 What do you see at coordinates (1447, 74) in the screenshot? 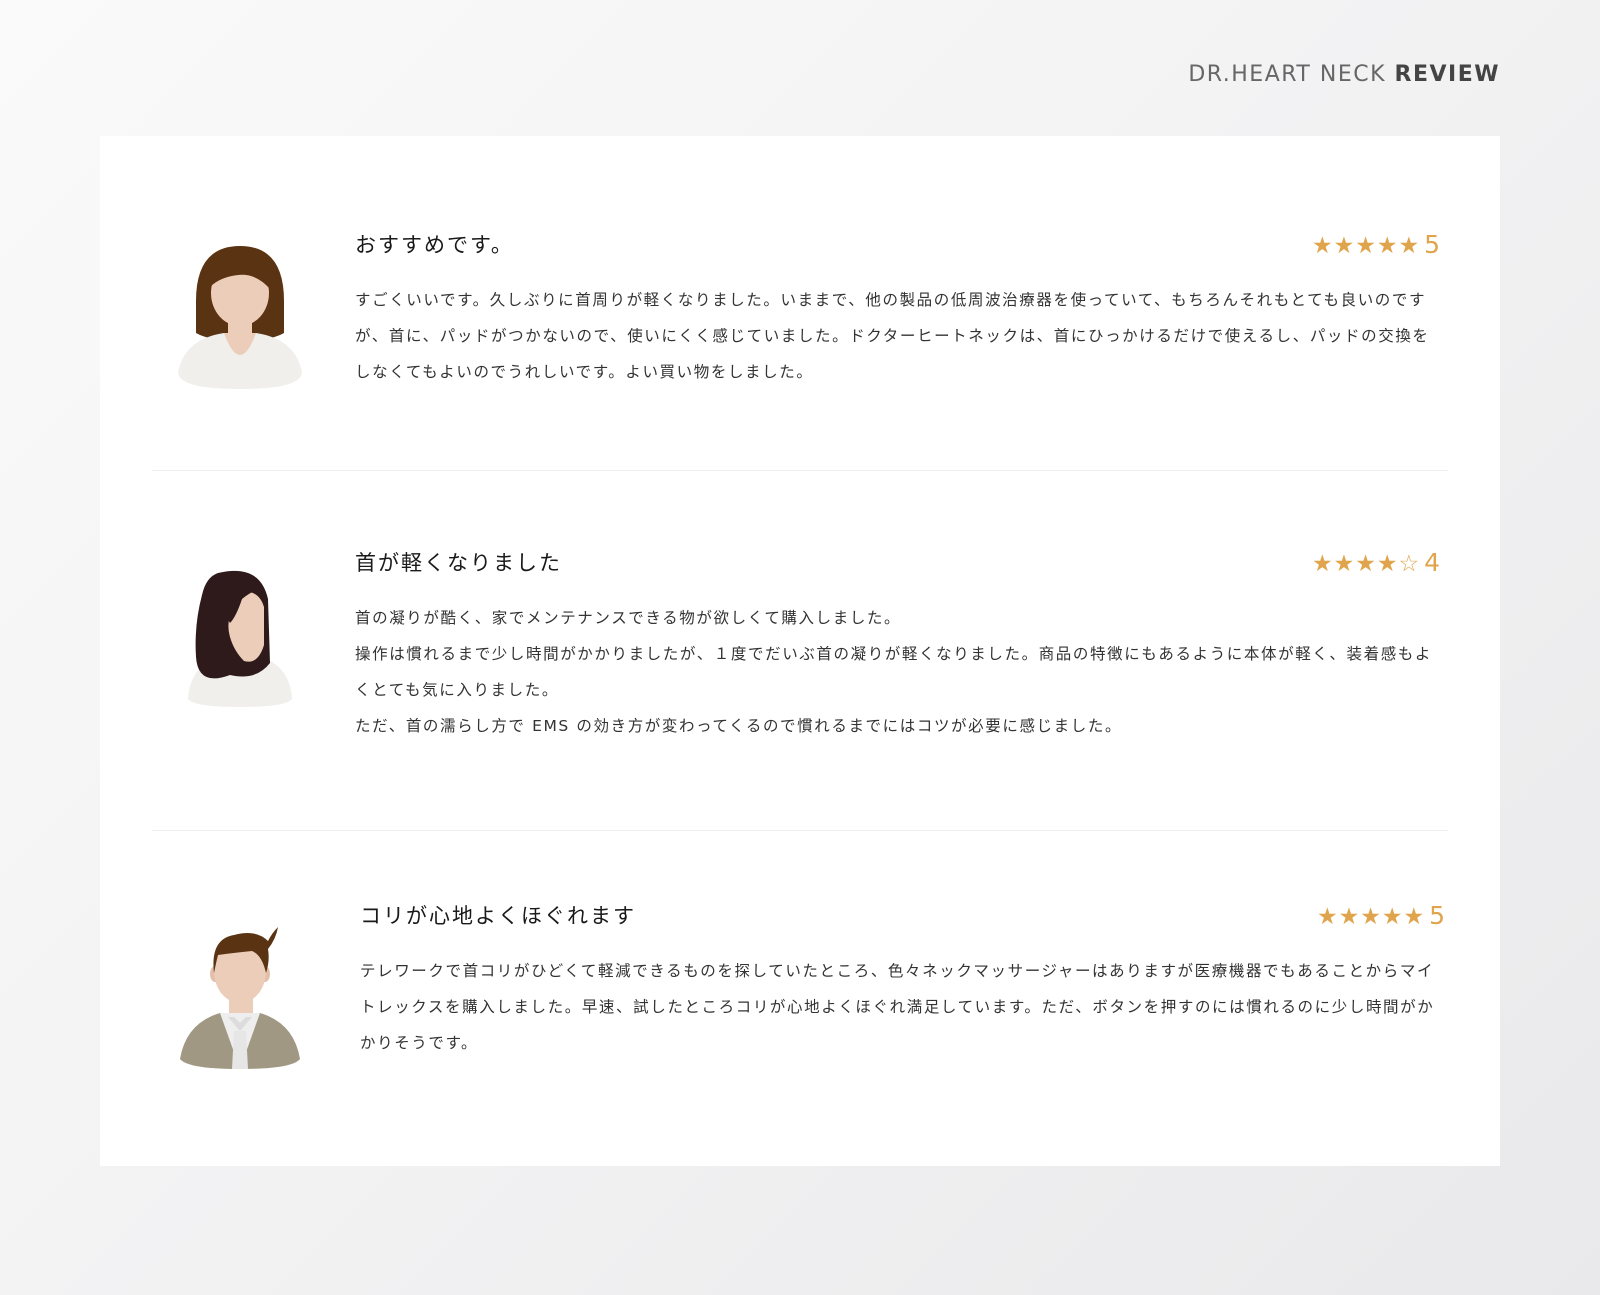
I see `brand-review-label: REVIEW` at bounding box center [1447, 74].